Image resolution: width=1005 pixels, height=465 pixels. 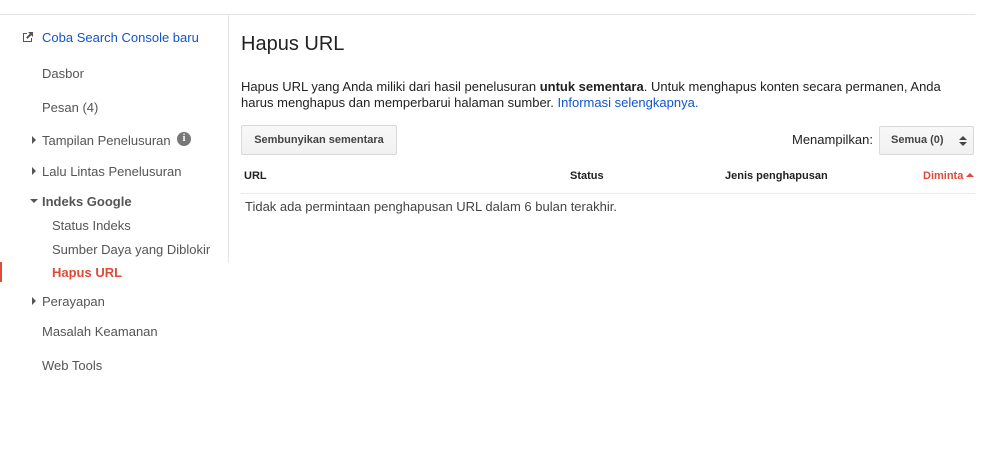 I want to click on hide-temporarily-button: Sembunyikan sementara, so click(x=319, y=140).